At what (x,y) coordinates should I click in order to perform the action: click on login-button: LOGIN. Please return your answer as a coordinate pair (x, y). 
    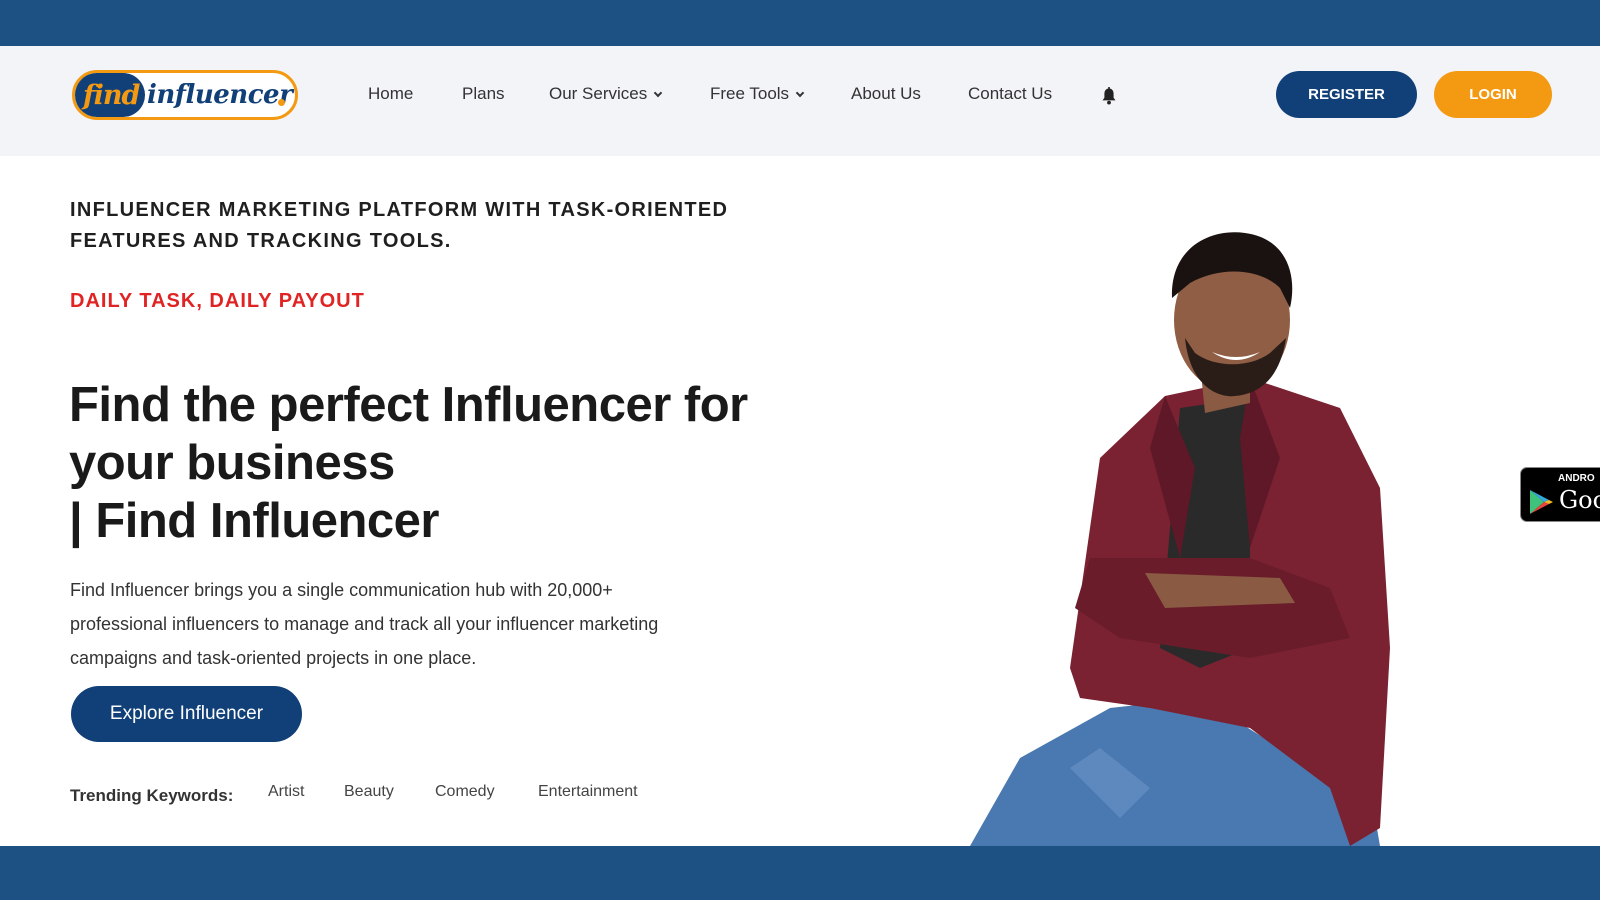
    Looking at the image, I should click on (1493, 94).